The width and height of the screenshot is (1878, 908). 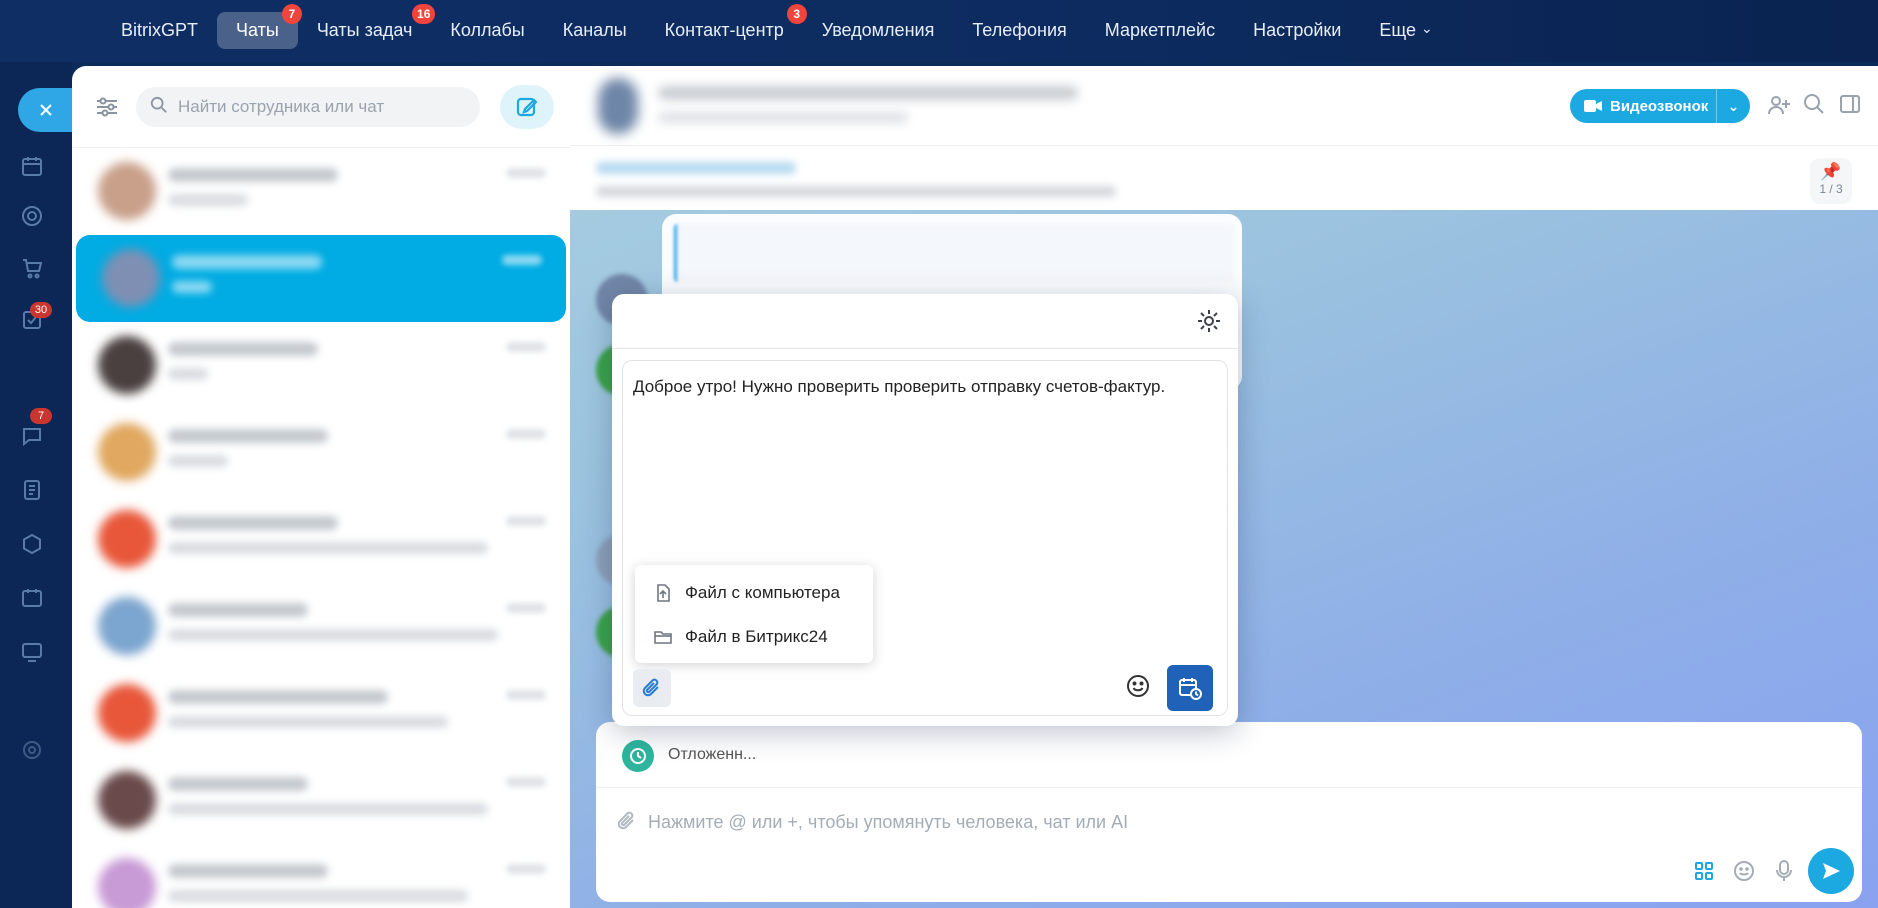 I want to click on menu-item-file-from-bitrix24: Файл в Битрикс24, so click(x=754, y=637).